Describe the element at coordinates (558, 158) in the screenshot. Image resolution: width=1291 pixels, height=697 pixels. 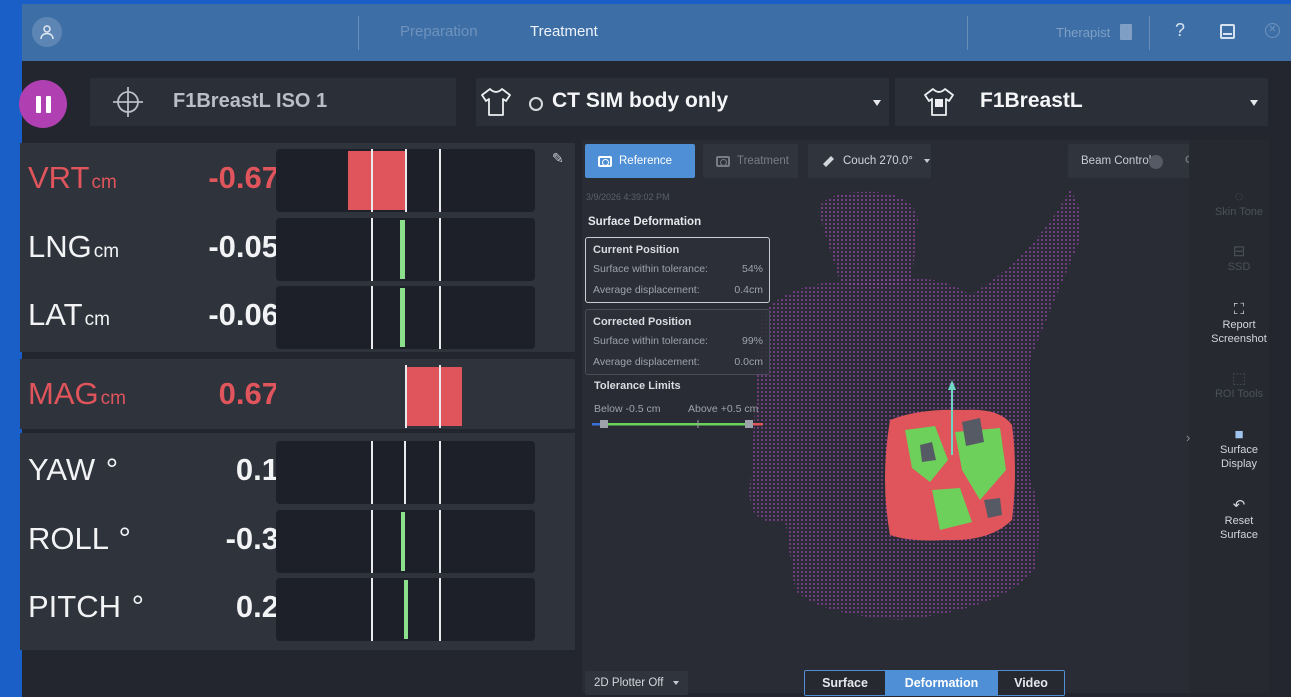
I see `edit-pencil-icon: ✎` at that location.